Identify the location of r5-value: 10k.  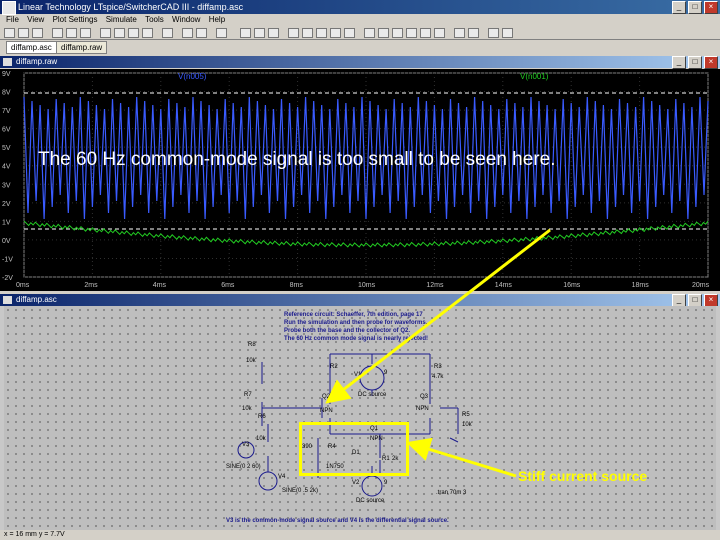
(467, 425).